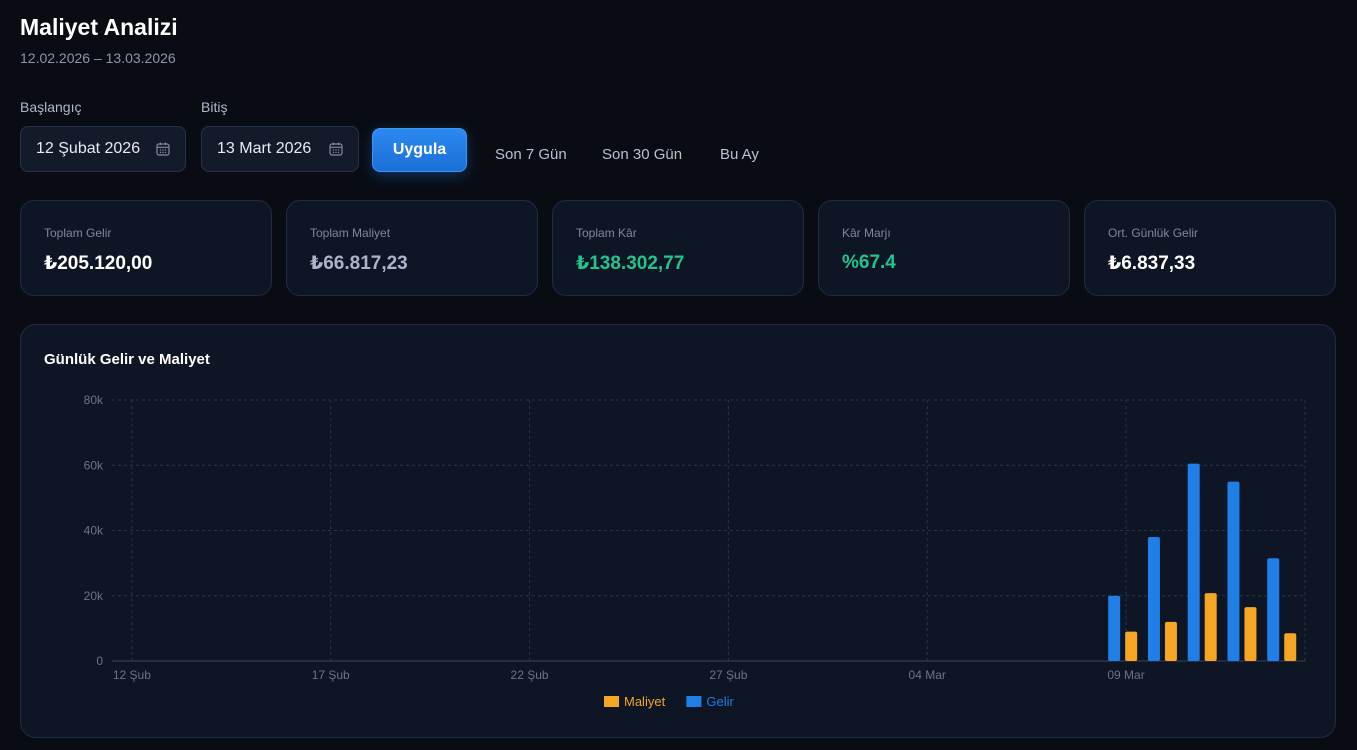  Describe the element at coordinates (98, 263) in the screenshot. I see `stat-value: ₺205.120,00` at that location.